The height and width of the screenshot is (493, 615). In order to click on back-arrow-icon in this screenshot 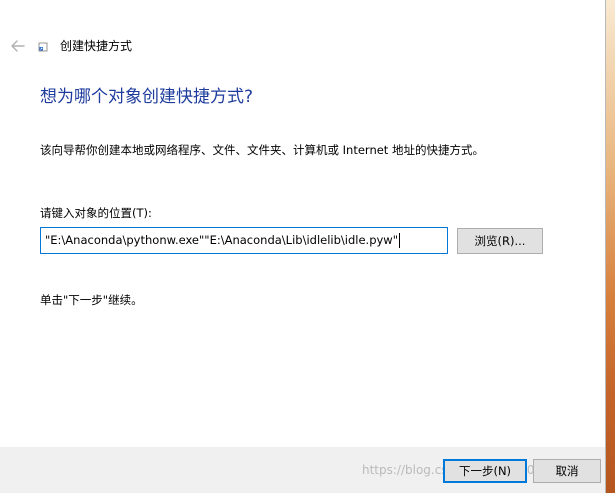, I will do `click(18, 46)`.